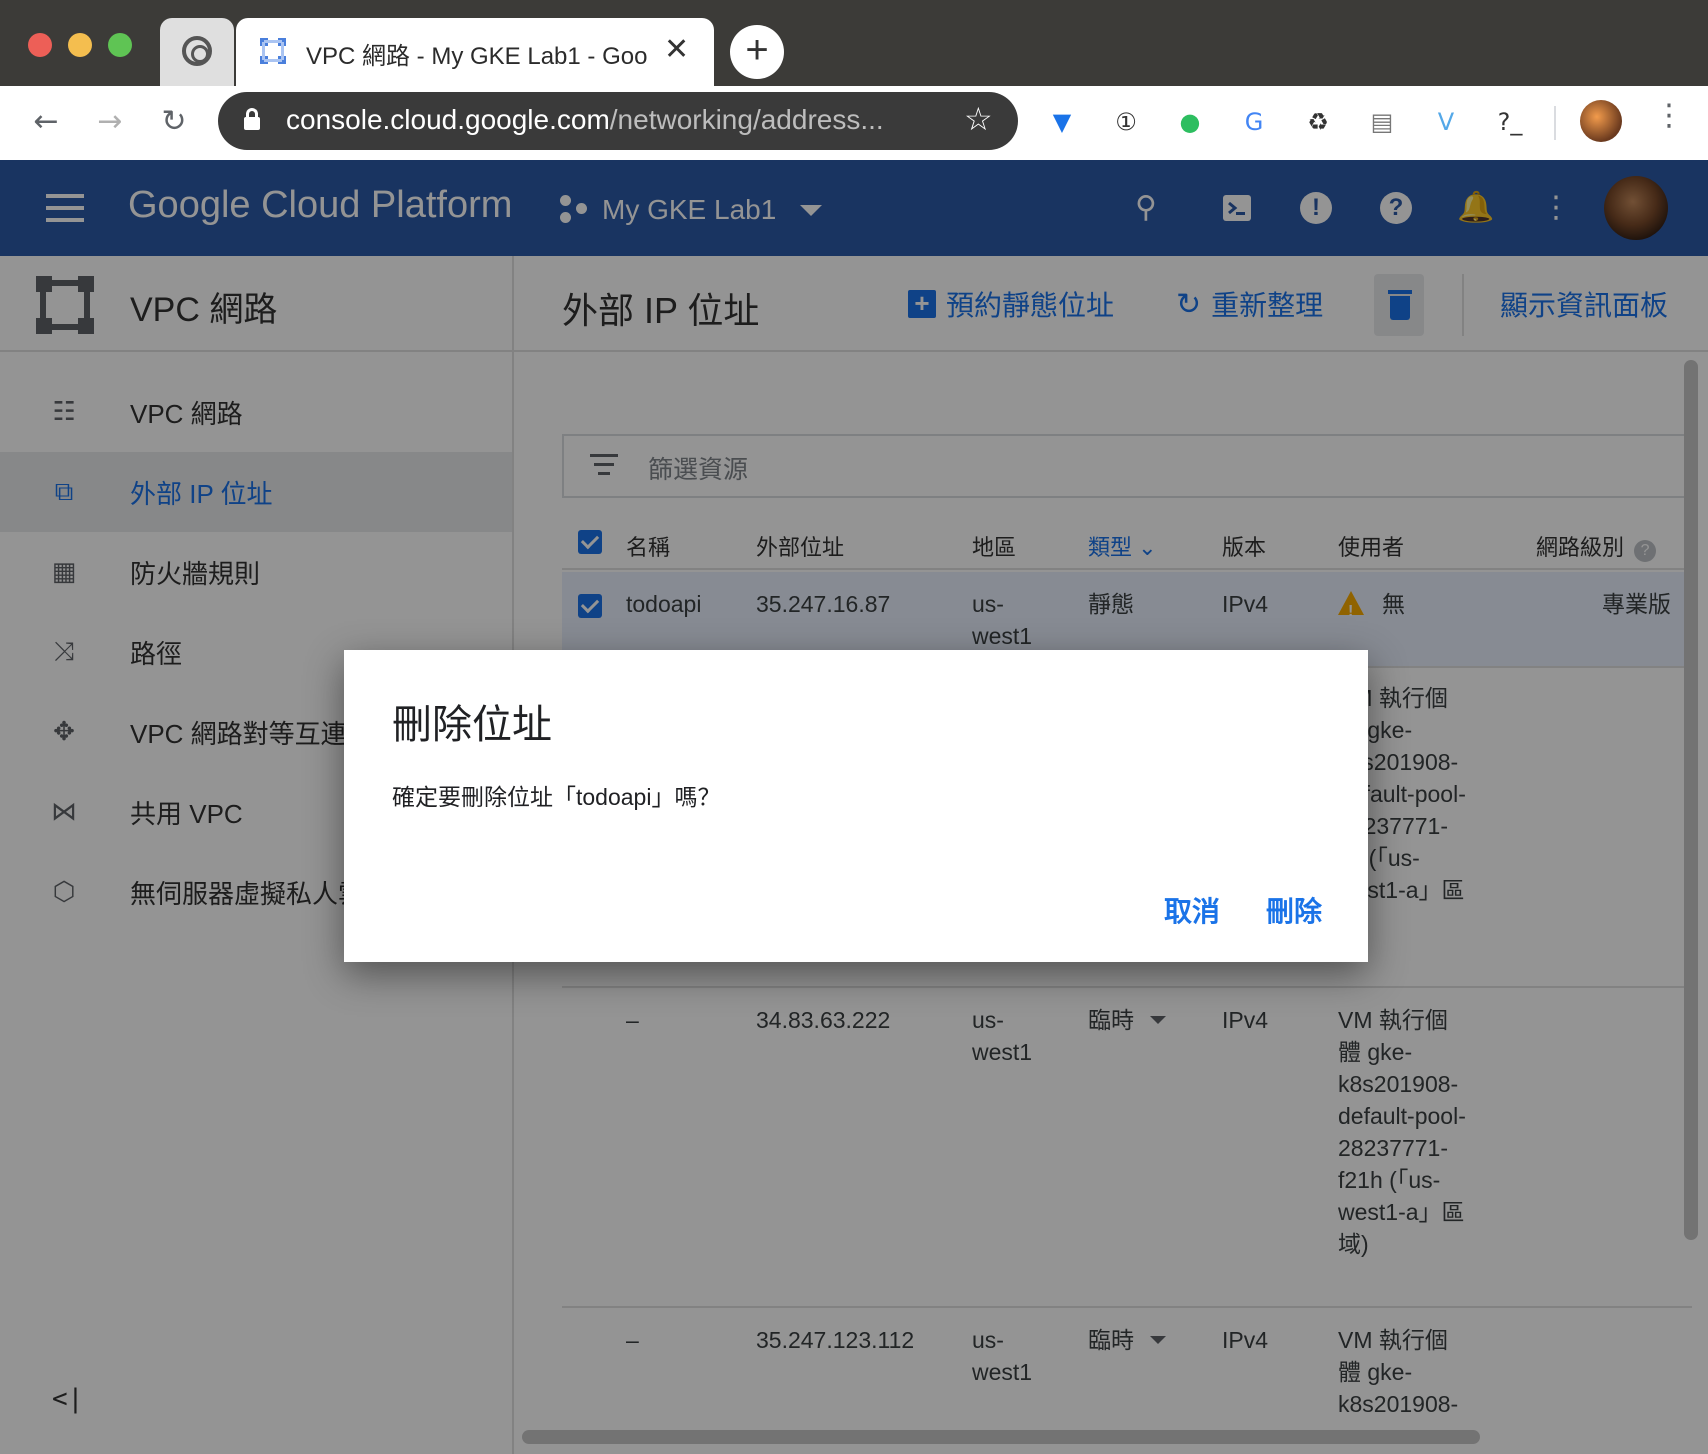  Describe the element at coordinates (676, 49) in the screenshot. I see `tab-close-icon: ✕` at that location.